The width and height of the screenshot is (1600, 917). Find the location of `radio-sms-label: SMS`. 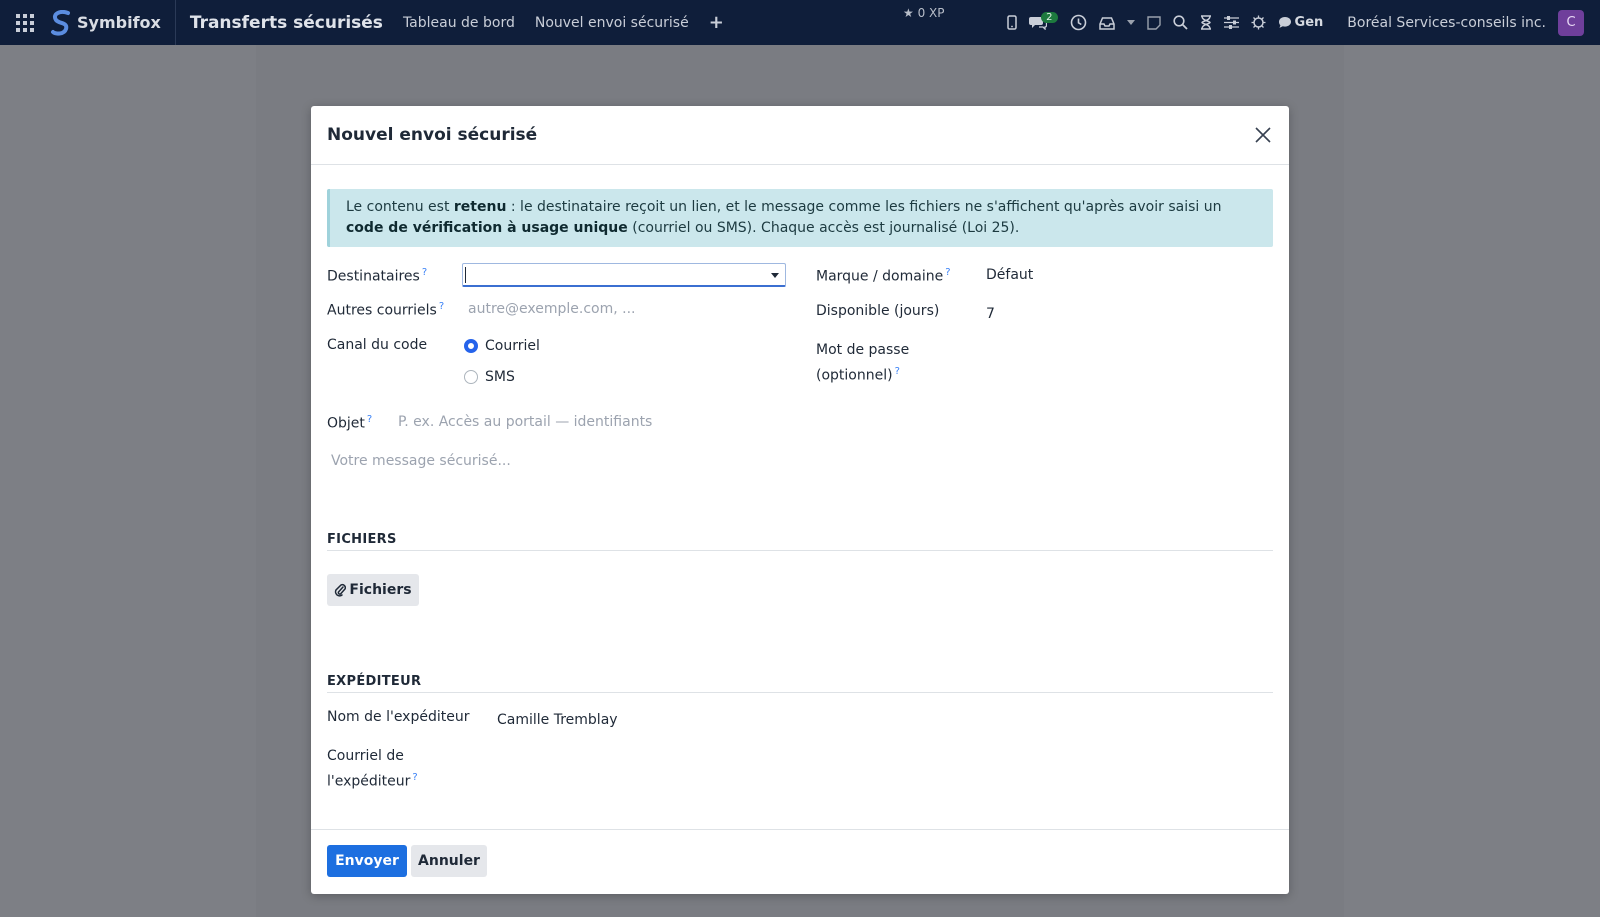

radio-sms-label: SMS is located at coordinates (500, 377).